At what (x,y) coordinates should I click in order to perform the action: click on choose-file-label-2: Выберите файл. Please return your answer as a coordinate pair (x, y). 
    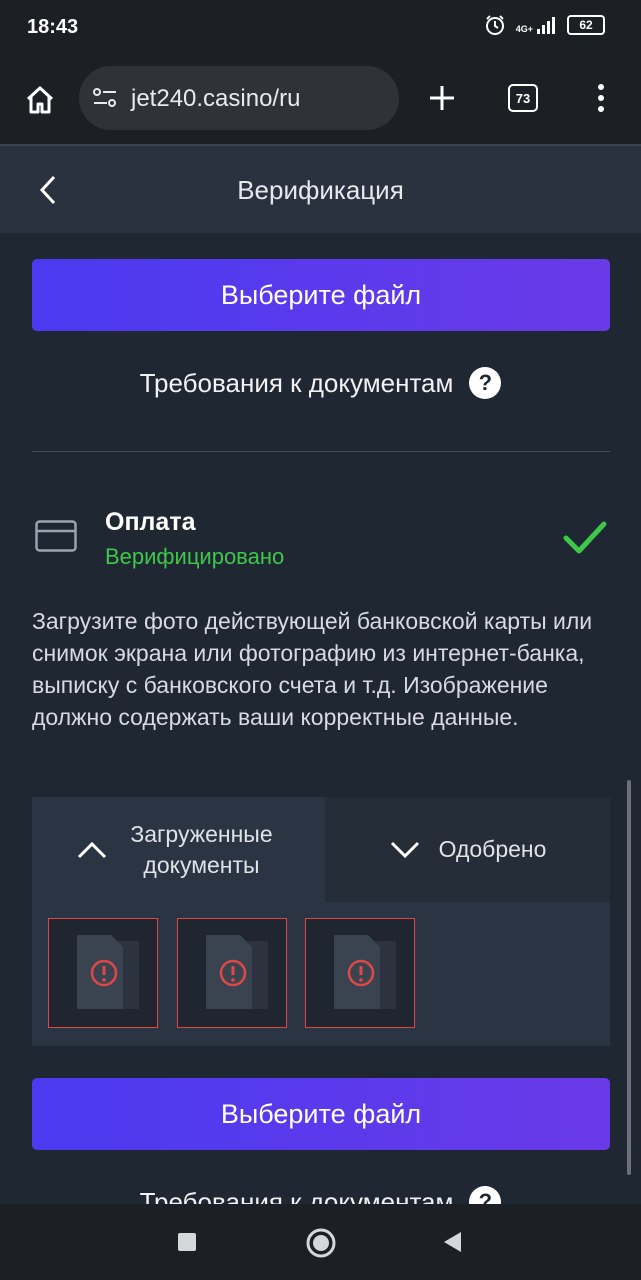
    Looking at the image, I should click on (321, 1113).